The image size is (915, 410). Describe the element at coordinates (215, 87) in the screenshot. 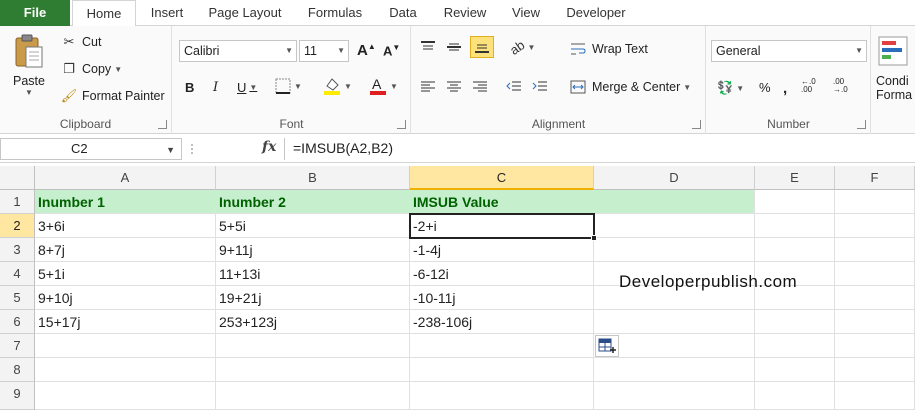

I see `italic-button: I` at that location.